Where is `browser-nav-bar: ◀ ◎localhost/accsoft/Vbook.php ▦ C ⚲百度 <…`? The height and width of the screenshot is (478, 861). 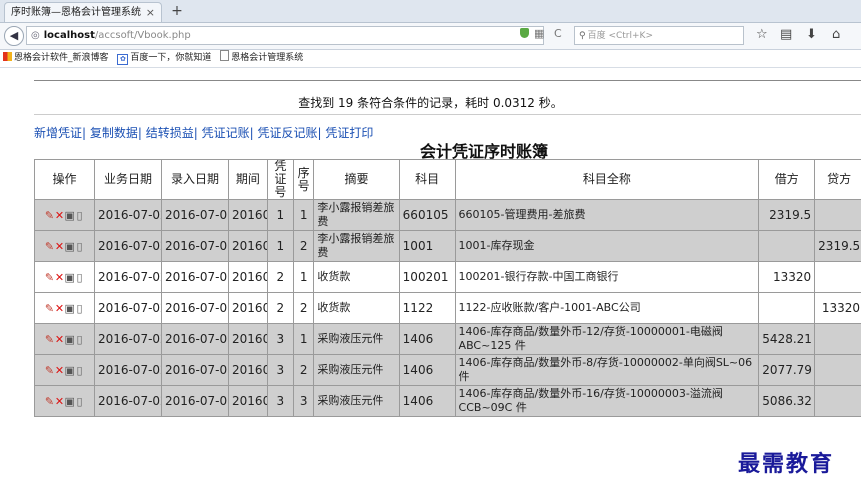 browser-nav-bar: ◀ ◎localhost/accsoft/Vbook.php ▦ C ⚲百度 <… is located at coordinates (430, 36).